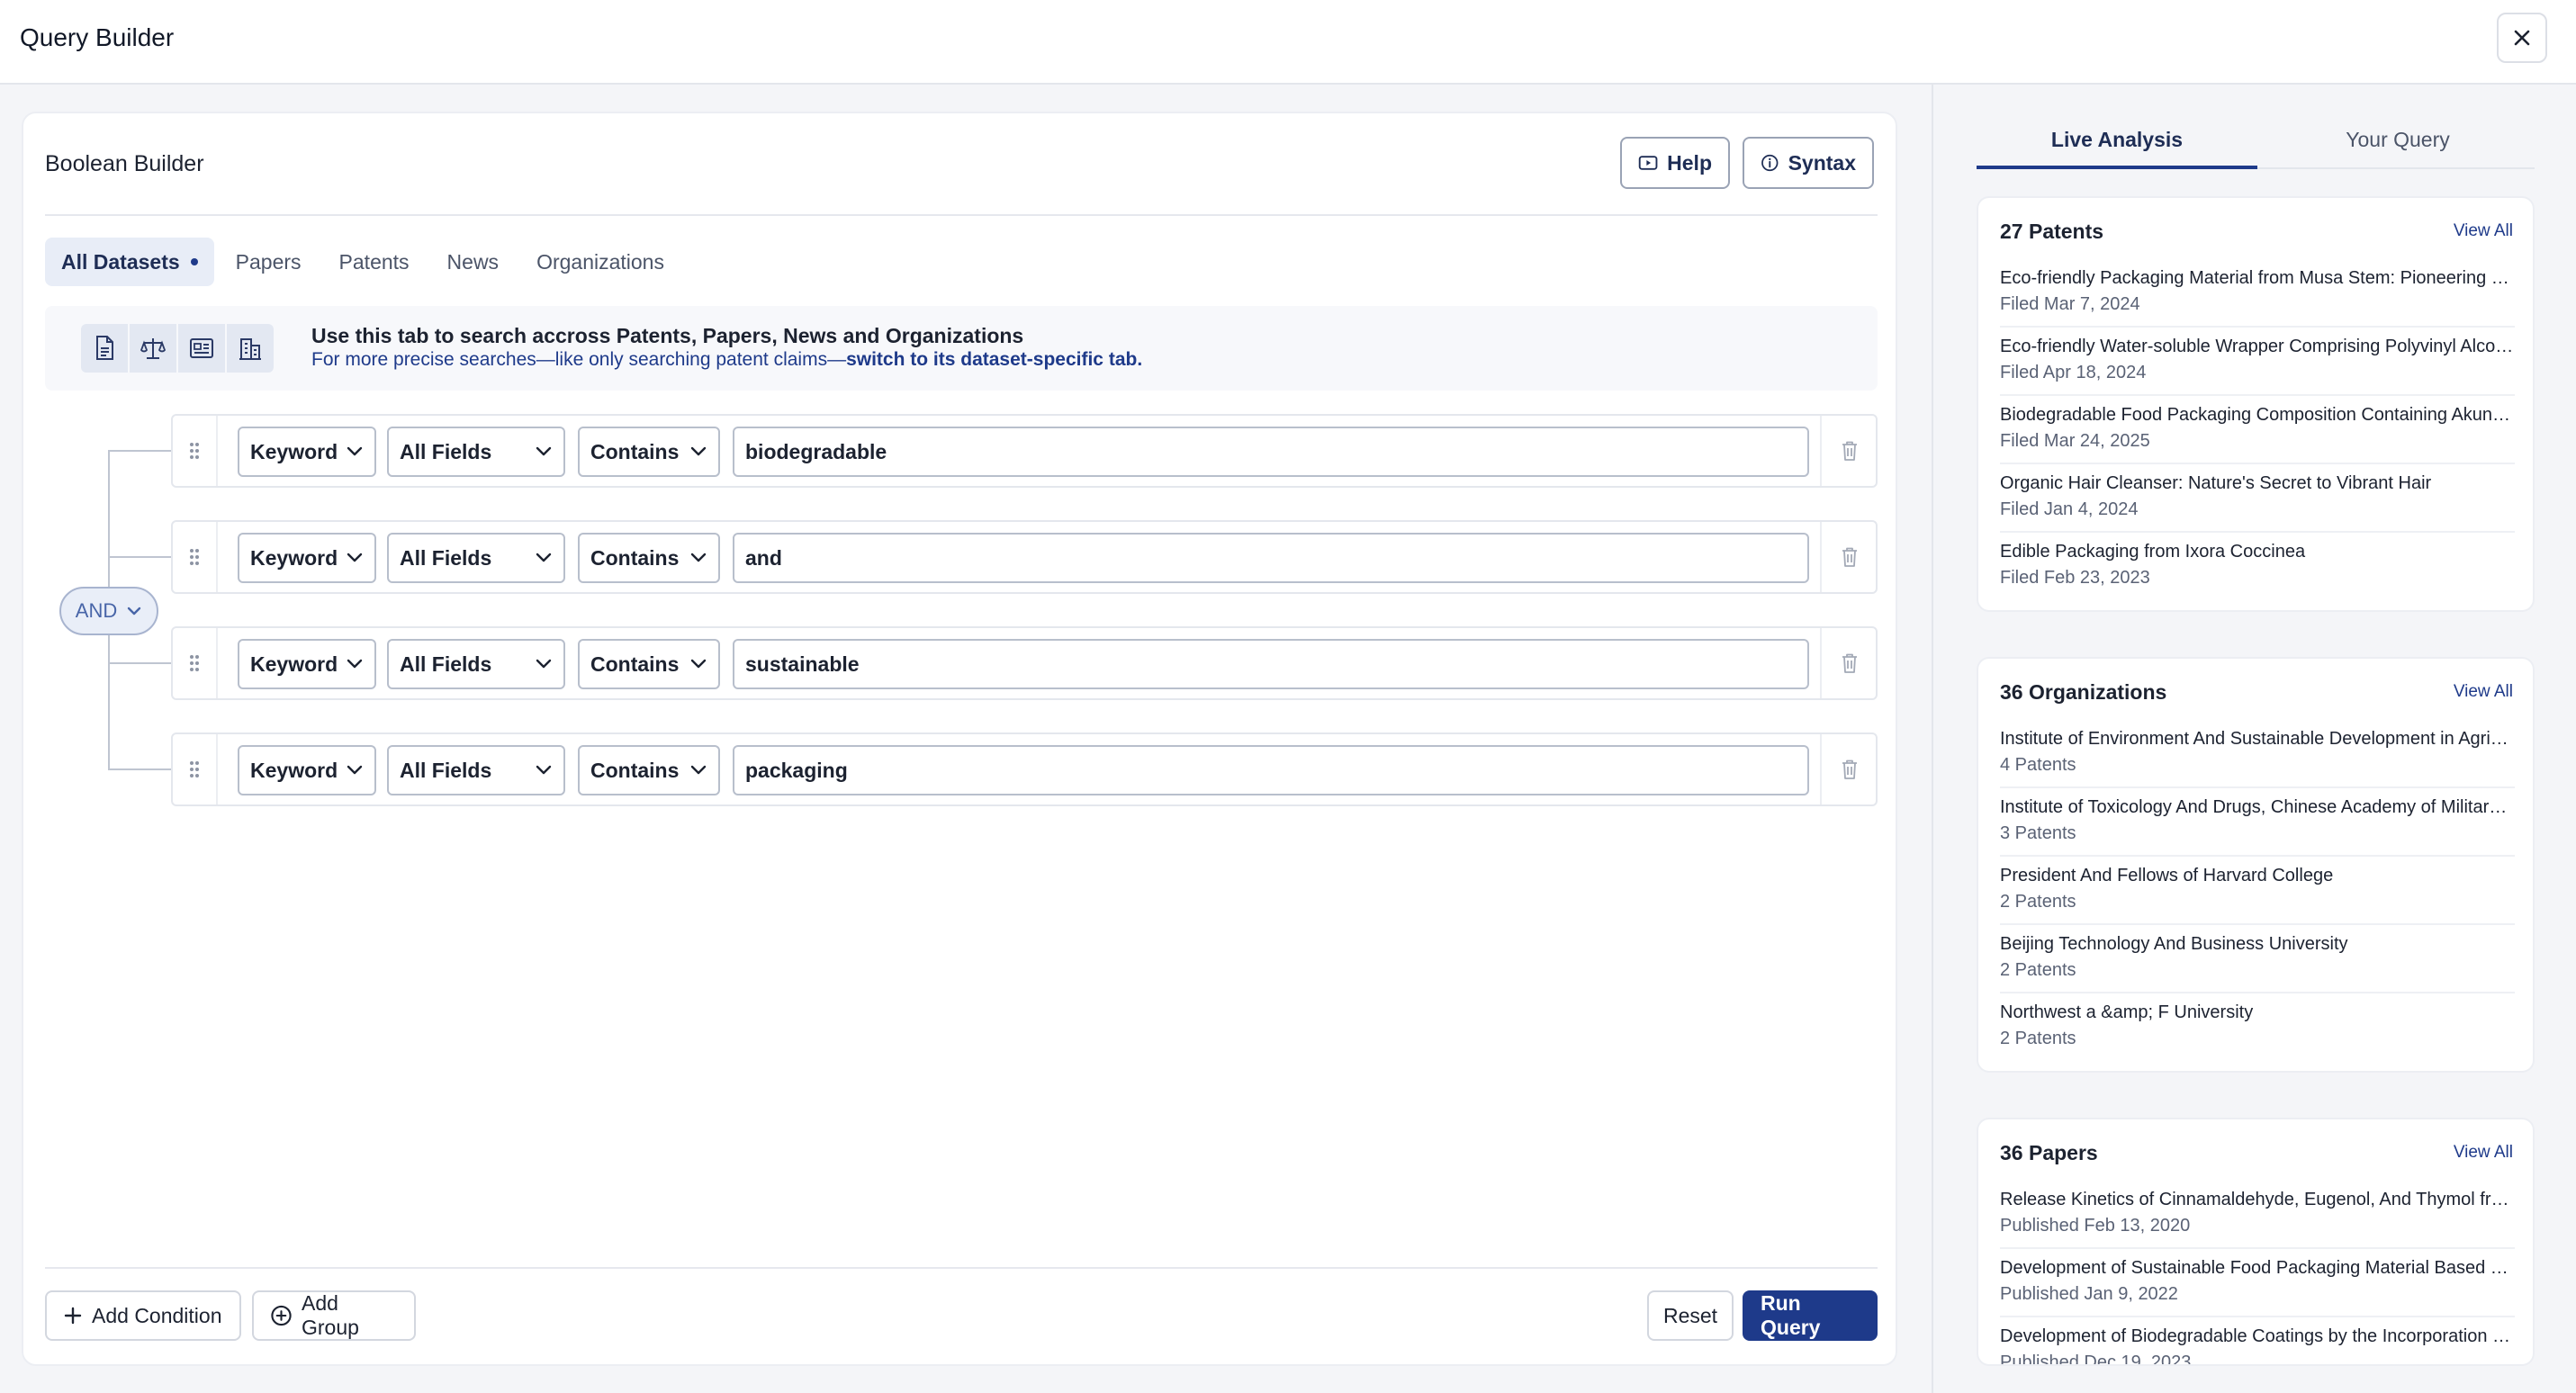 The height and width of the screenshot is (1393, 2576). Describe the element at coordinates (1822, 162) in the screenshot. I see `syntax-label: Syntax` at that location.